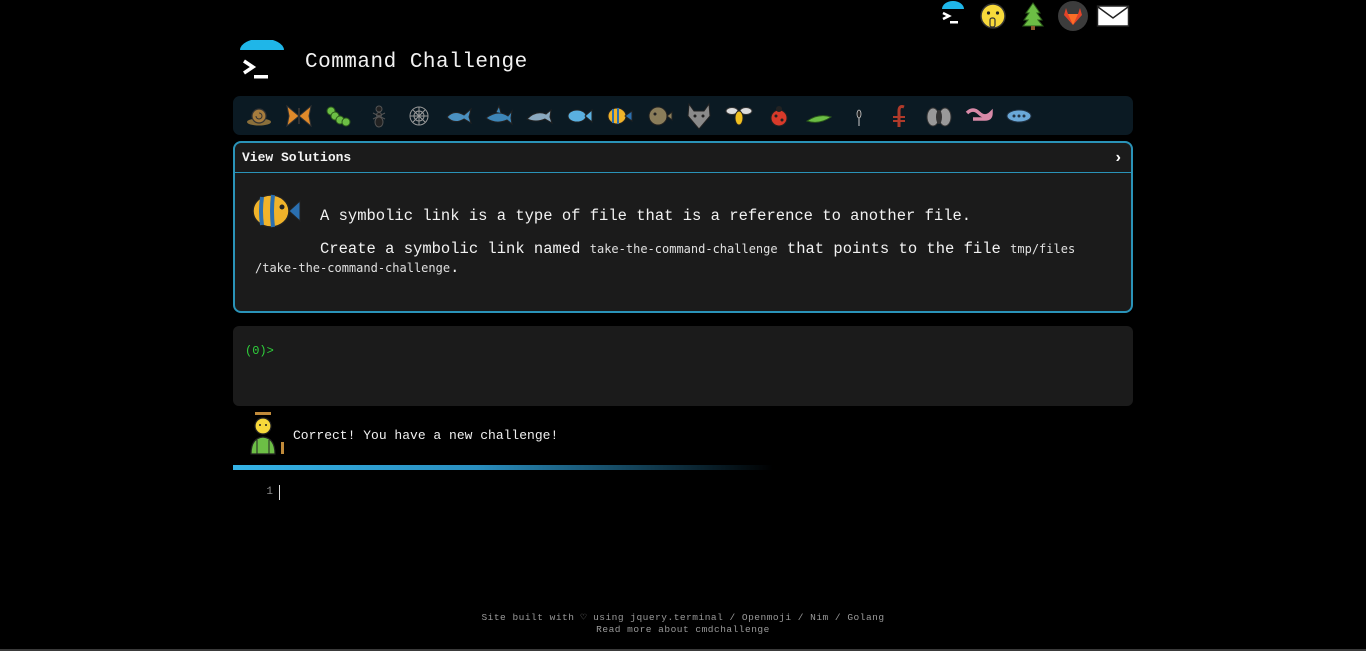 Image resolution: width=1366 pixels, height=651 pixels. What do you see at coordinates (683, 158) in the screenshot?
I see `view-solutions-toggle: View Solutions ›` at bounding box center [683, 158].